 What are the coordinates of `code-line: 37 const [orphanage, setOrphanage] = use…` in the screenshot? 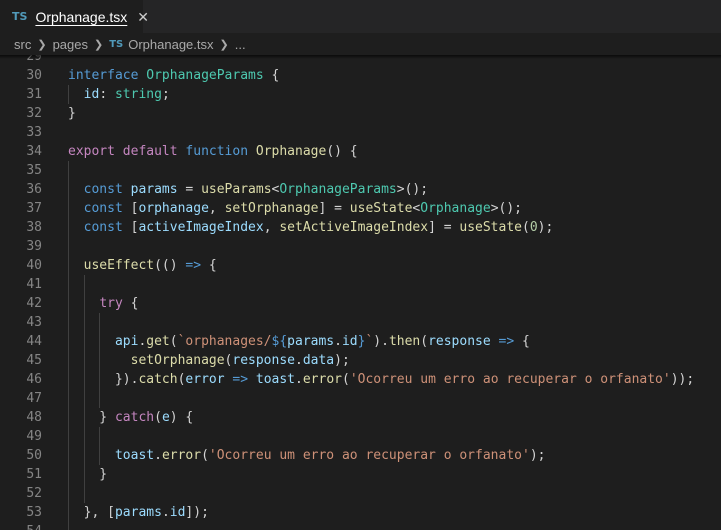 It's located at (360, 208).